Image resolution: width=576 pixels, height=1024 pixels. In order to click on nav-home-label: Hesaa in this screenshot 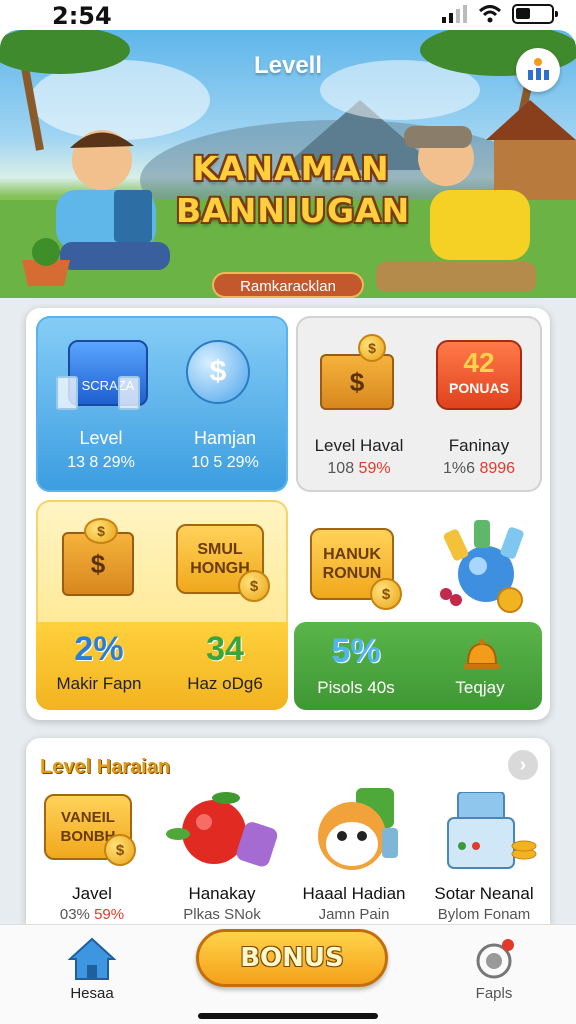, I will do `click(92, 993)`.